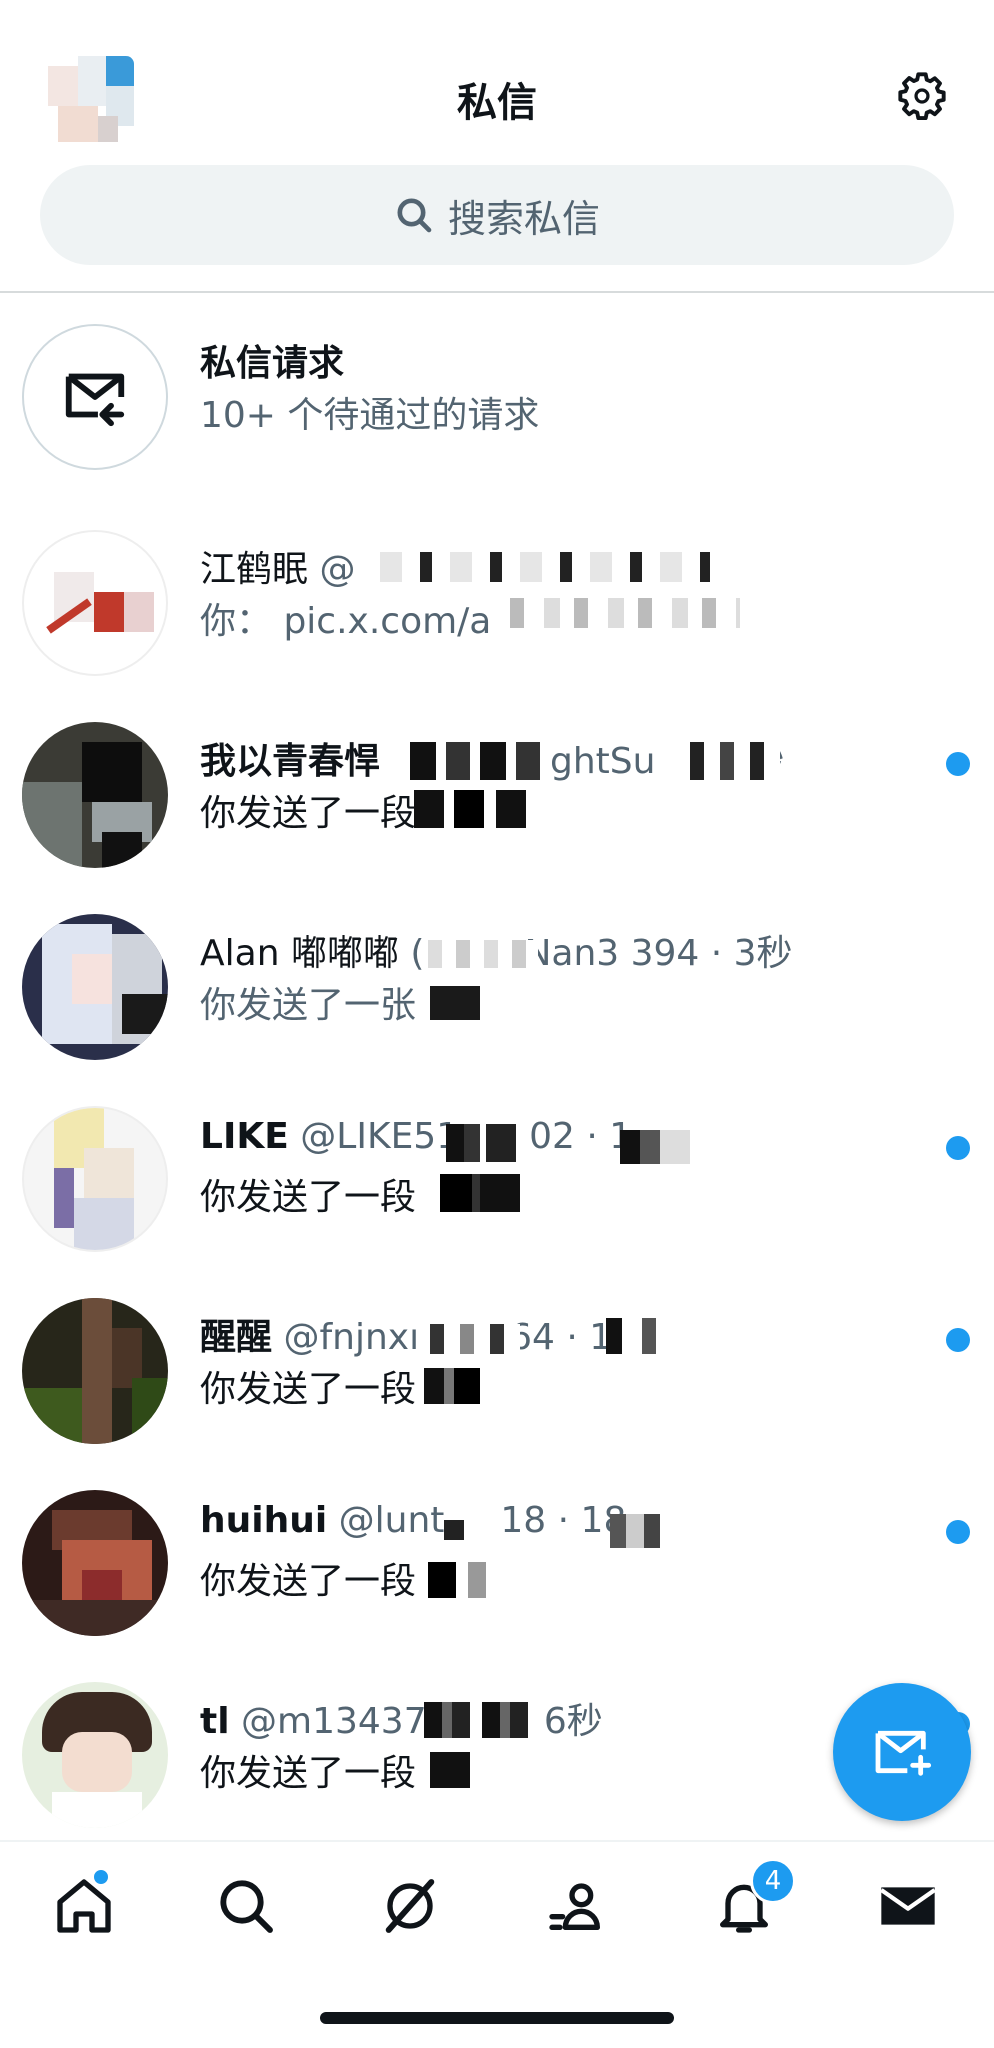 This screenshot has height=2048, width=994. I want to click on conversation-header: 醒醒 @fnjnxı 64 · 1, so click(406, 1334).